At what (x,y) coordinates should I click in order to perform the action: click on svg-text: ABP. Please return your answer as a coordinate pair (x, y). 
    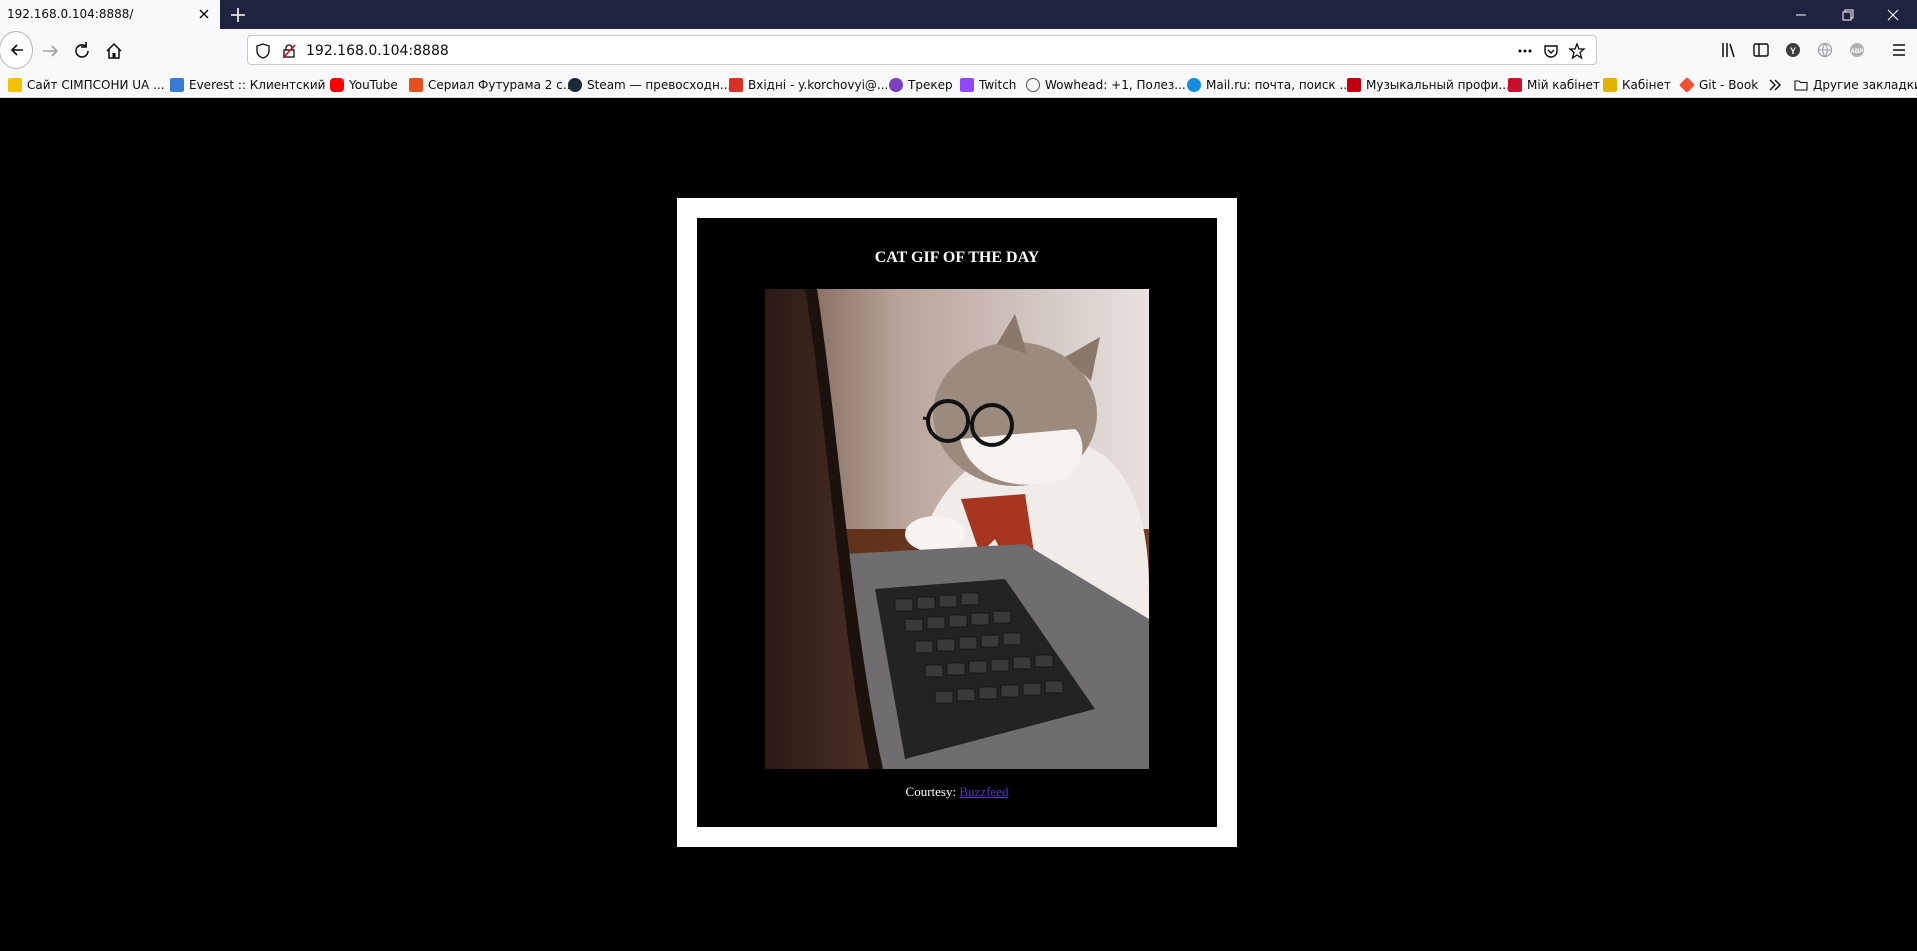
    Looking at the image, I should click on (1857, 52).